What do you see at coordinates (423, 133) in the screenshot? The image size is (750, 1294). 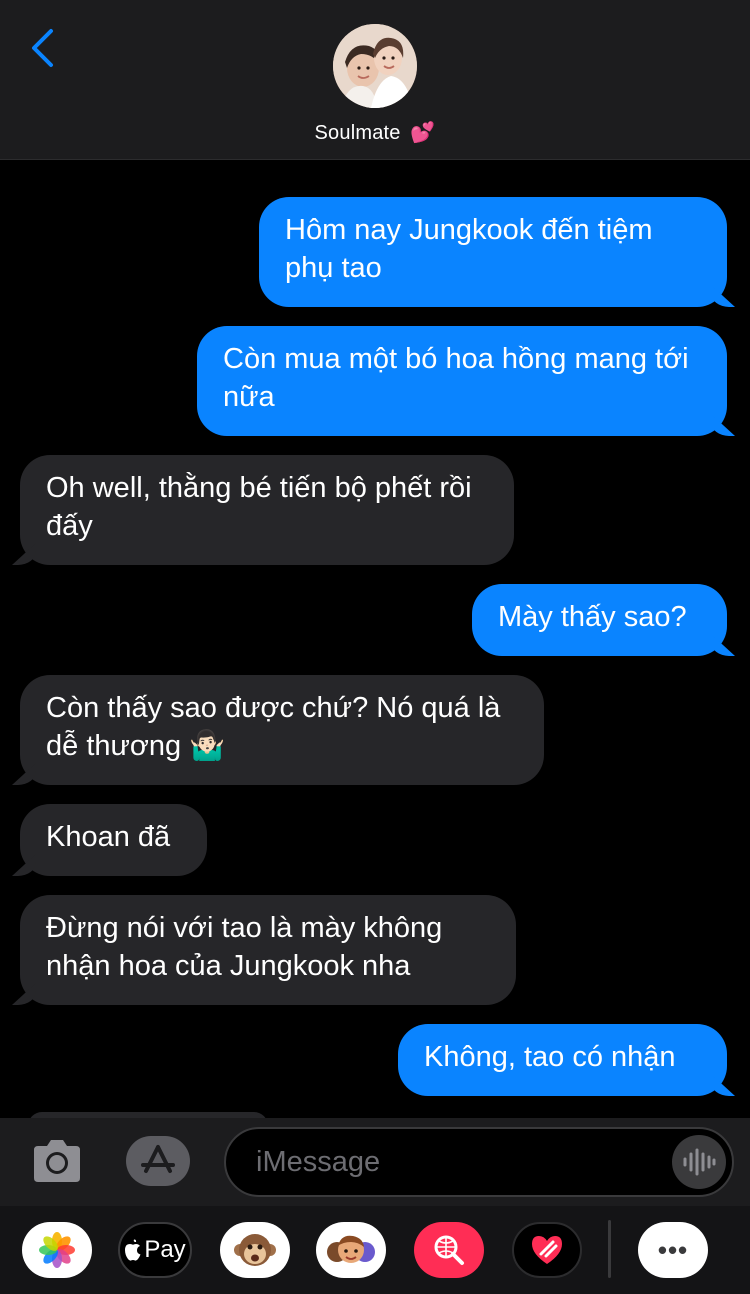 I see `two-hearts-emoji: 💕` at bounding box center [423, 133].